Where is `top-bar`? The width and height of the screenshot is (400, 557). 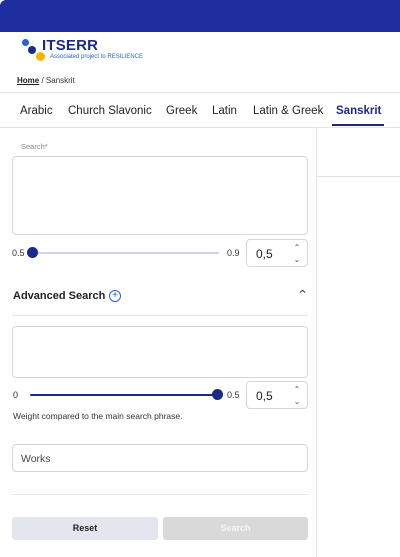 top-bar is located at coordinates (200, 16).